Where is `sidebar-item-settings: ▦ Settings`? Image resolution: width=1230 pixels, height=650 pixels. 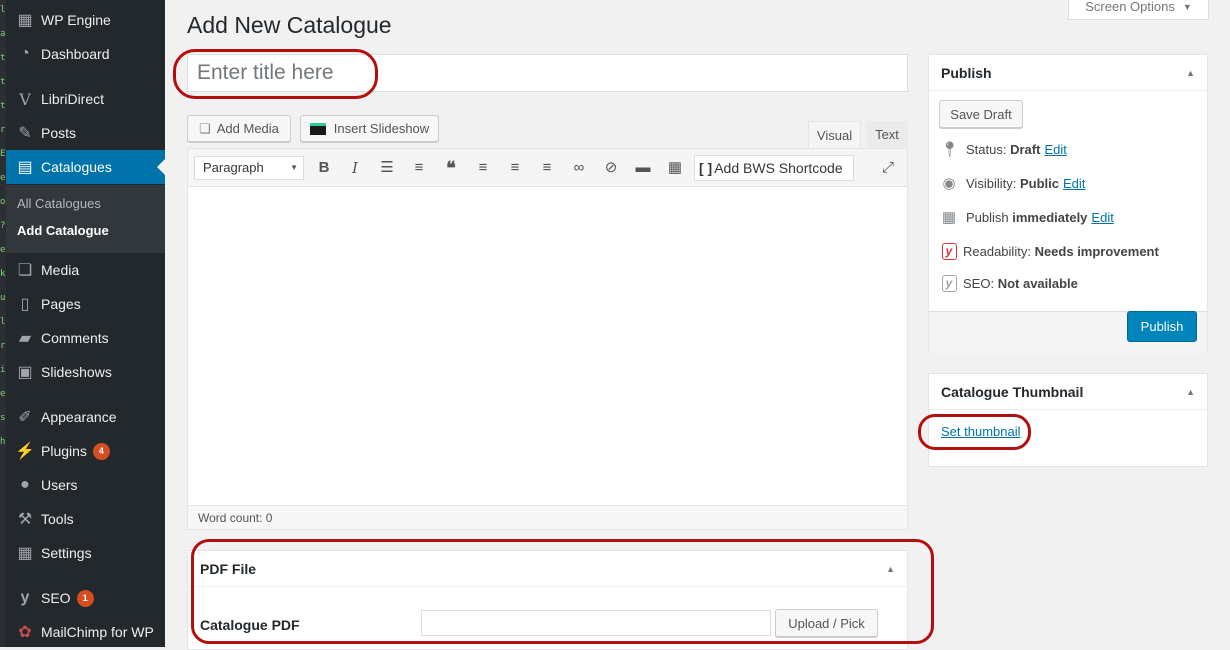 sidebar-item-settings: ▦ Settings is located at coordinates (85, 553).